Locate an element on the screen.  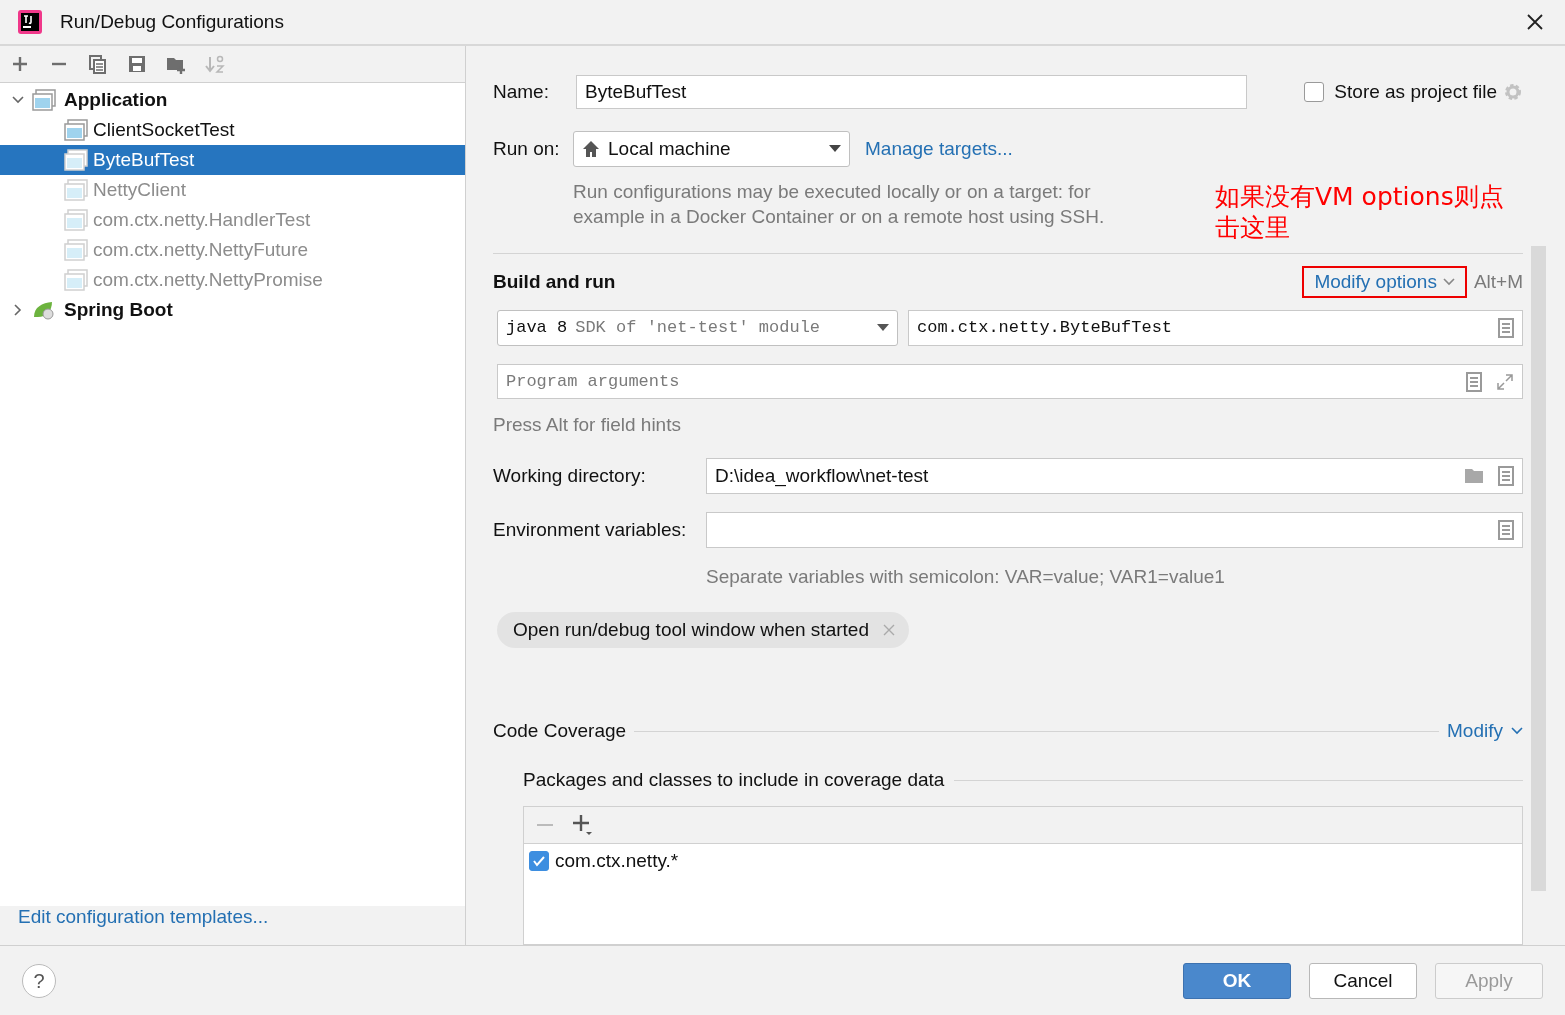
jre-value: java 8 is located at coordinates (537, 328).